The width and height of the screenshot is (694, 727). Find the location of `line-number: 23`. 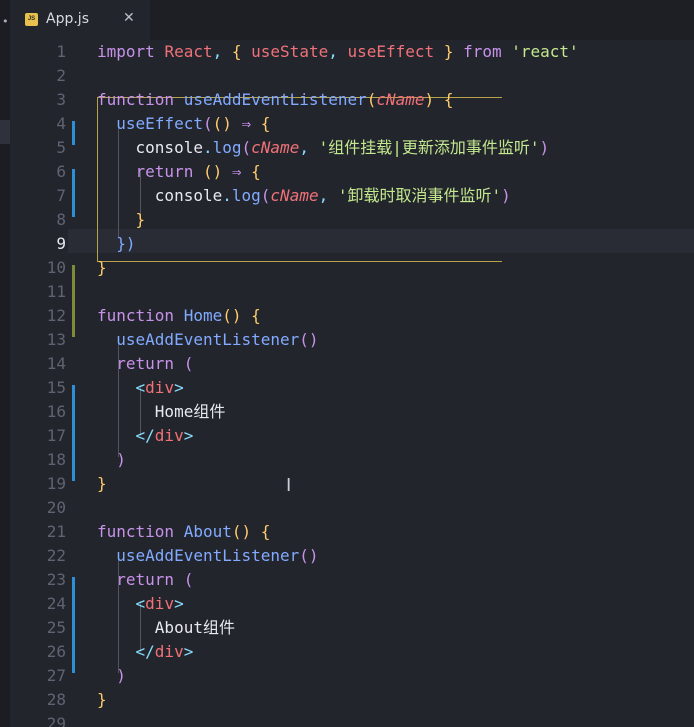

line-number: 23 is located at coordinates (56, 579).